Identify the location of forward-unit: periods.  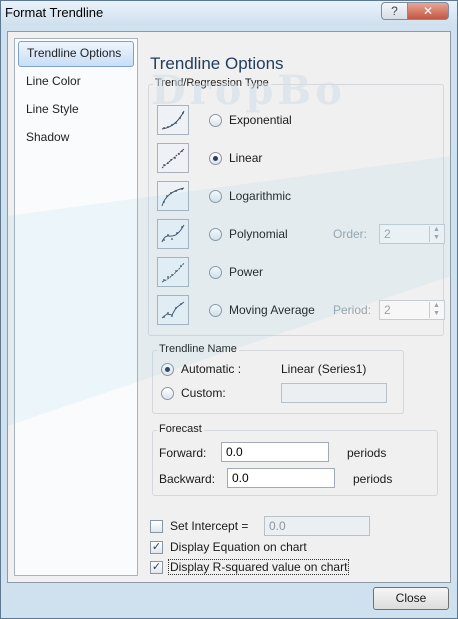
(367, 453).